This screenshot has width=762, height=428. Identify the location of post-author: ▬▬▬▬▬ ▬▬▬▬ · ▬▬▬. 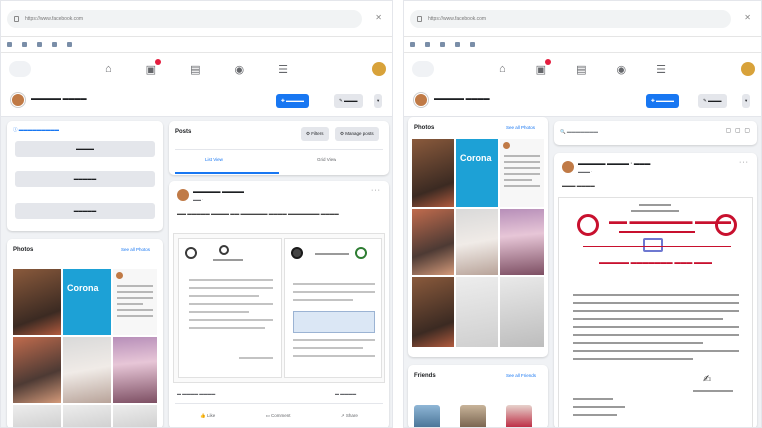
(614, 164).